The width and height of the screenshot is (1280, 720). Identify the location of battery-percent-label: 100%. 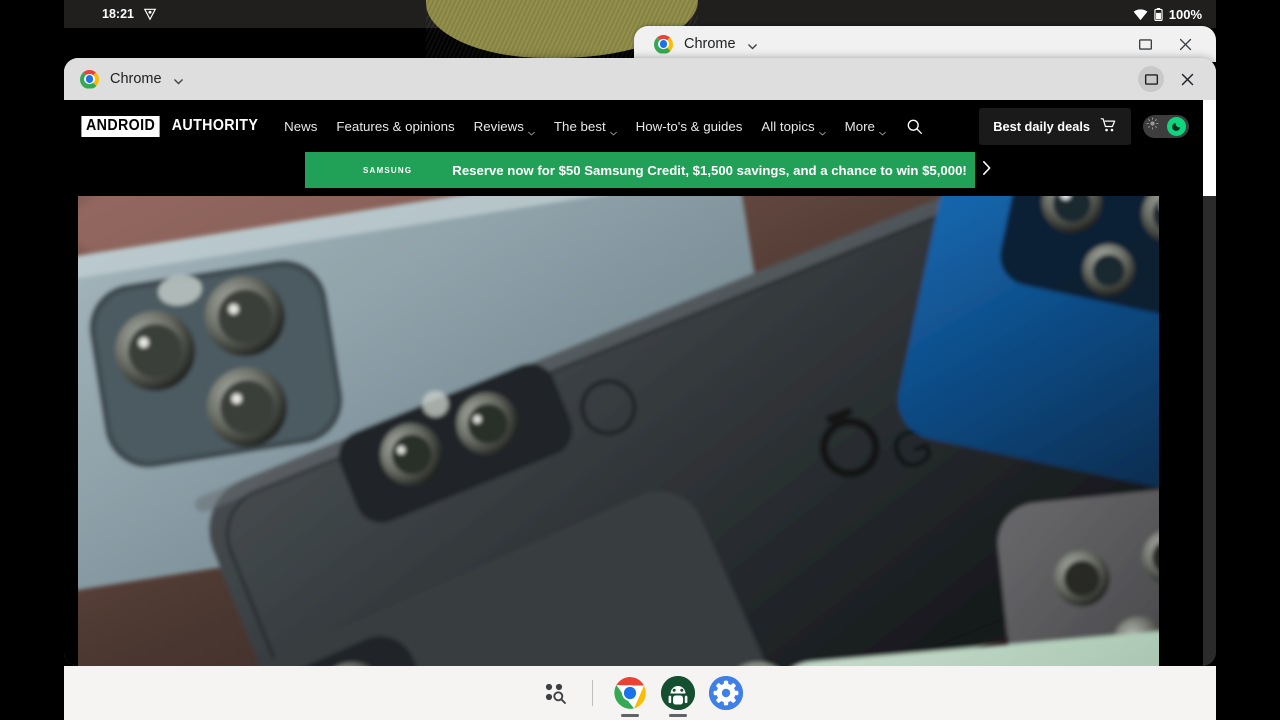
(1185, 14).